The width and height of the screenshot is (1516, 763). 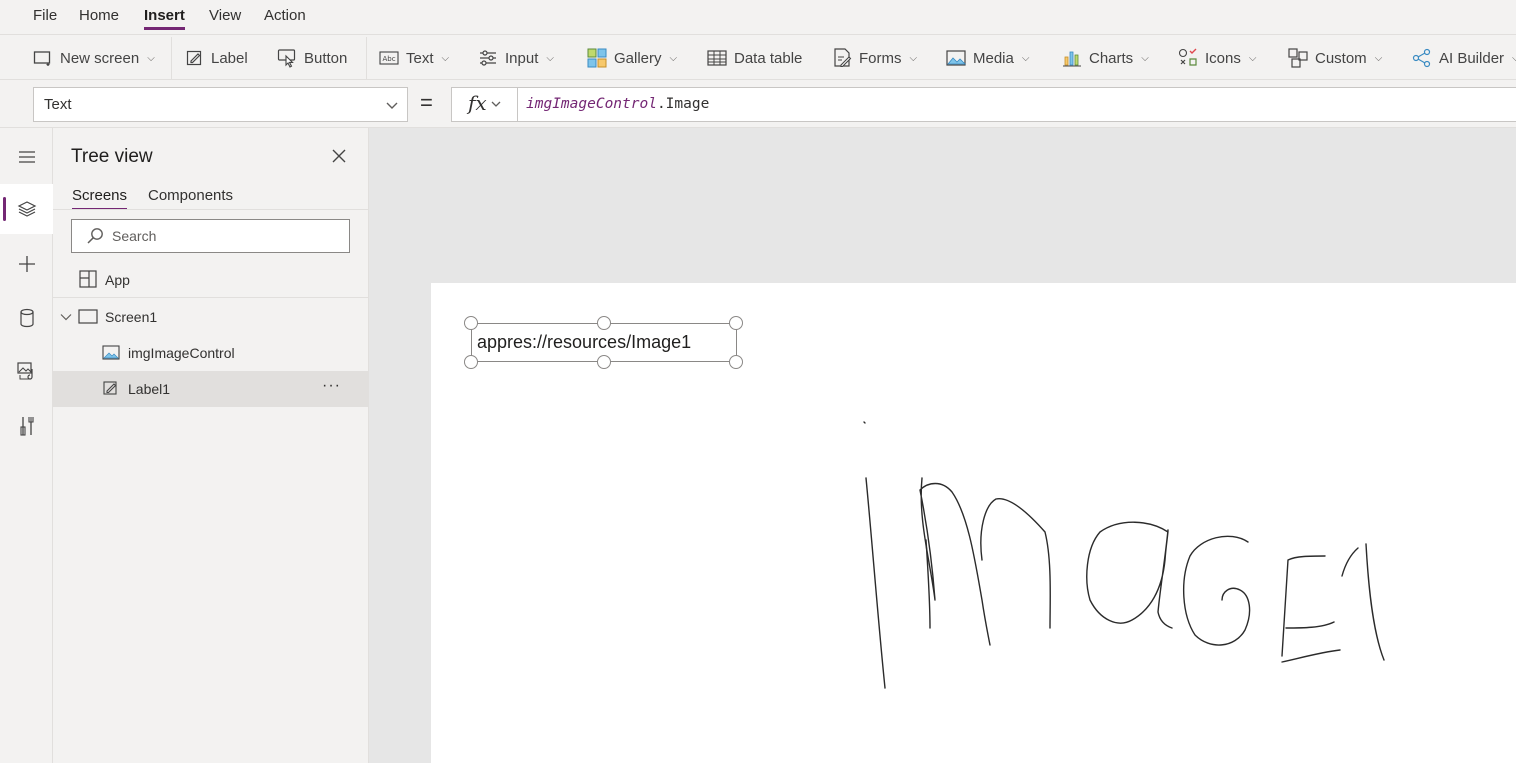 I want to click on icons-icon, so click(x=1187, y=57).